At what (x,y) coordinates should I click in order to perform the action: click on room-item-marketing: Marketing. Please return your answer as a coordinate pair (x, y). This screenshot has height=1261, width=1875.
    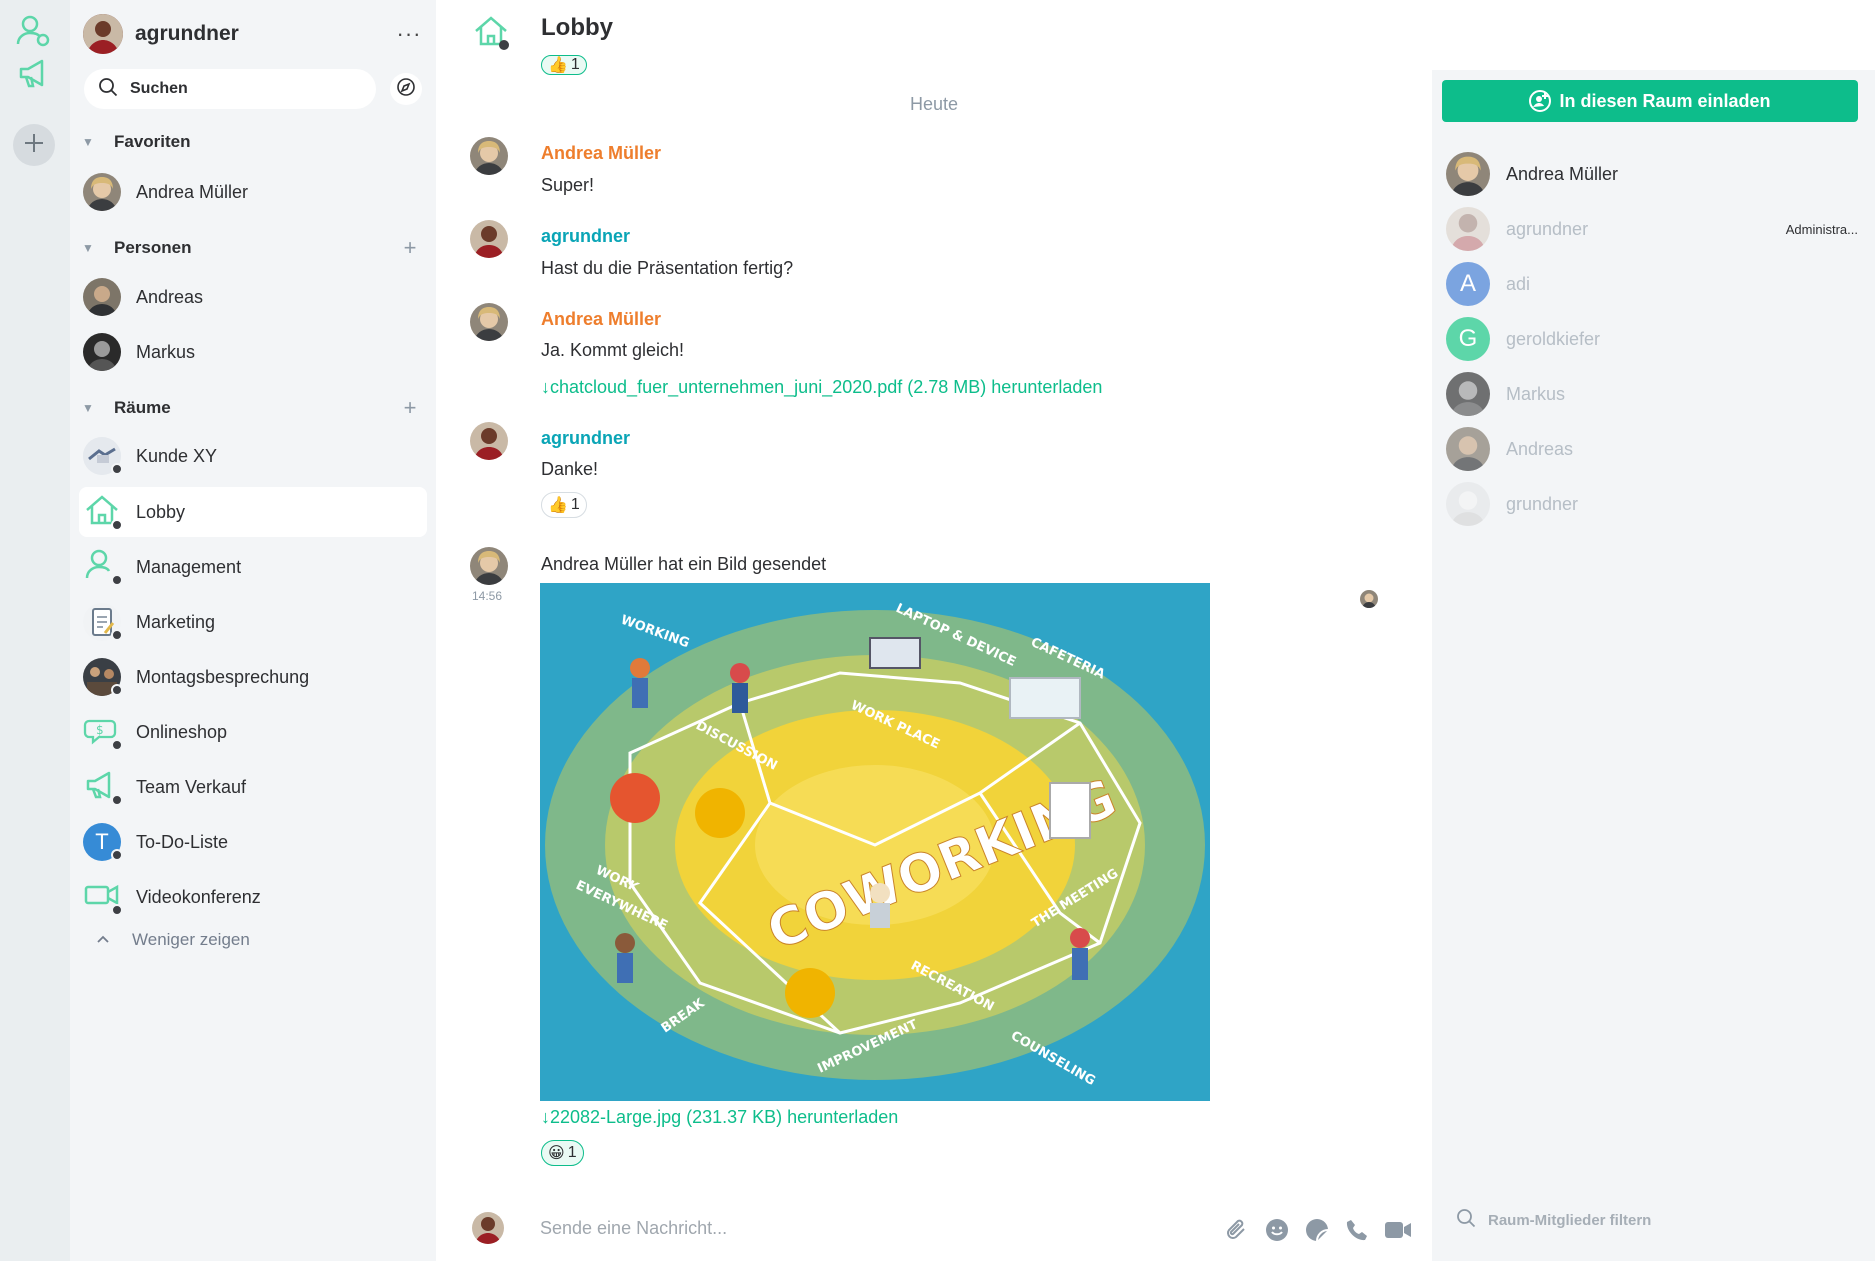
    Looking at the image, I should click on (253, 622).